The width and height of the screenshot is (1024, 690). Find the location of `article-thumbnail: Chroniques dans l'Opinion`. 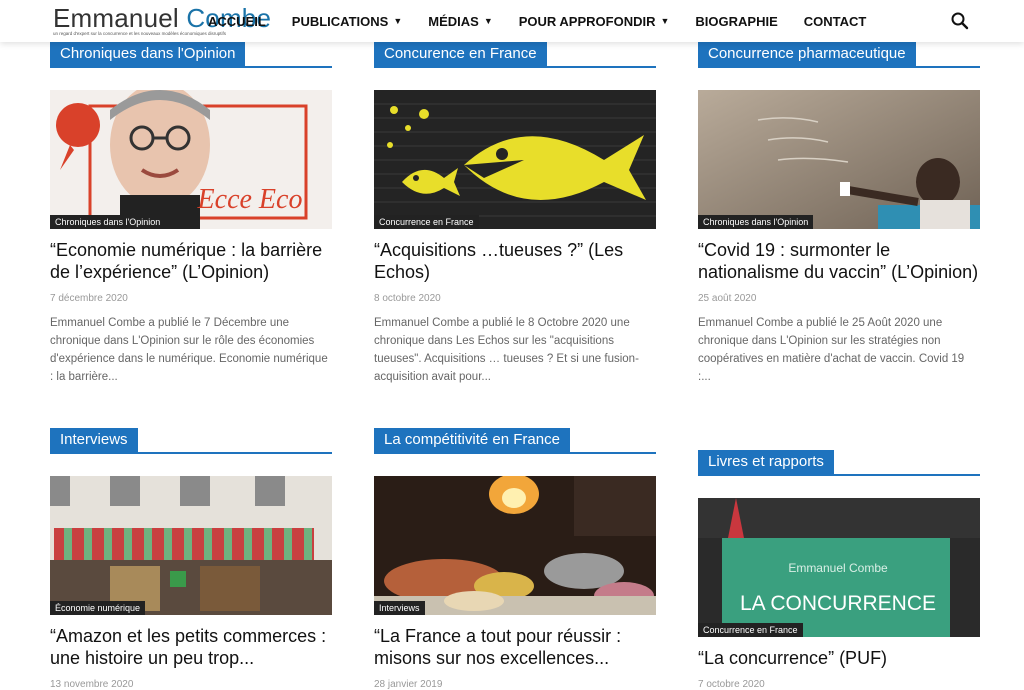

article-thumbnail: Chroniques dans l'Opinion is located at coordinates (839, 159).